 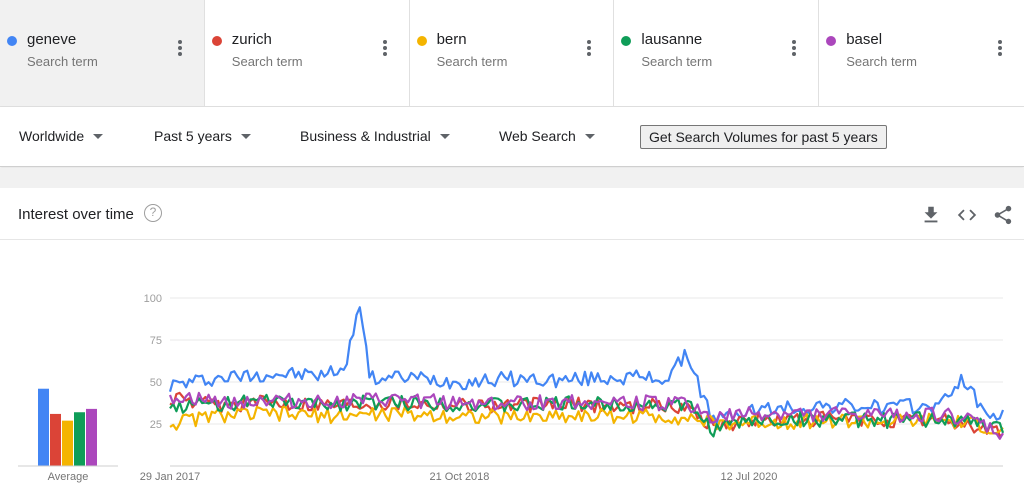 I want to click on category-dropdown: Business & Industrial, so click(x=375, y=136).